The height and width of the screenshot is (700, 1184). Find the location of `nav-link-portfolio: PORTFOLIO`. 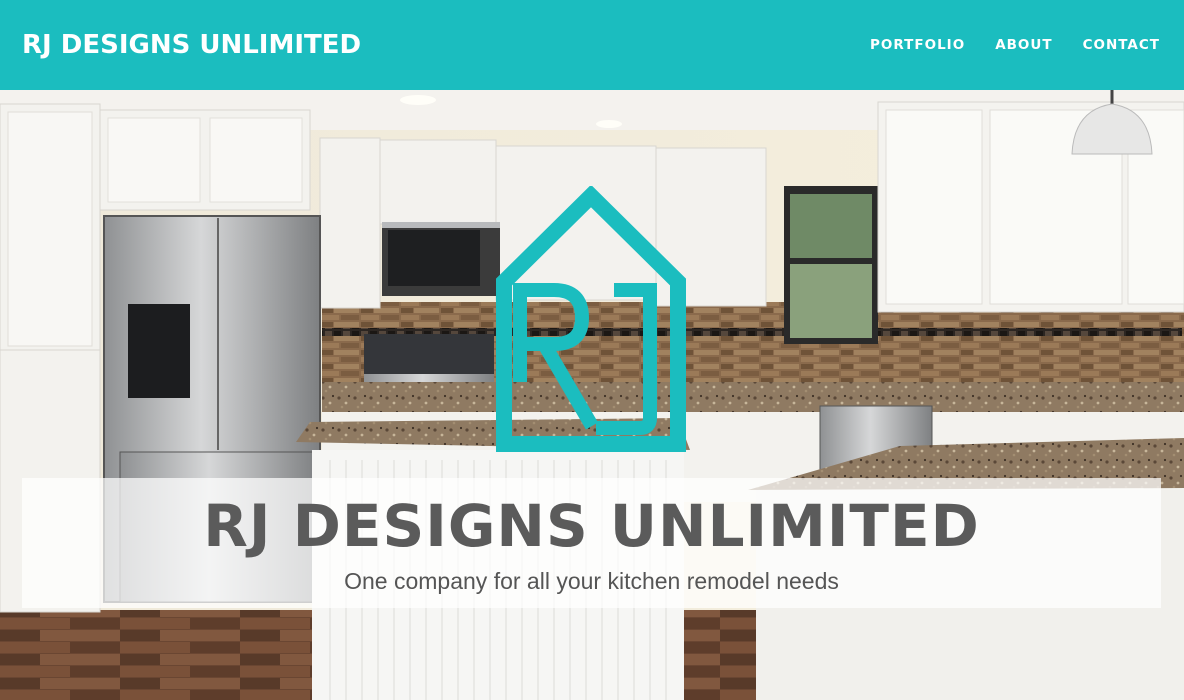

nav-link-portfolio: PORTFOLIO is located at coordinates (917, 45).